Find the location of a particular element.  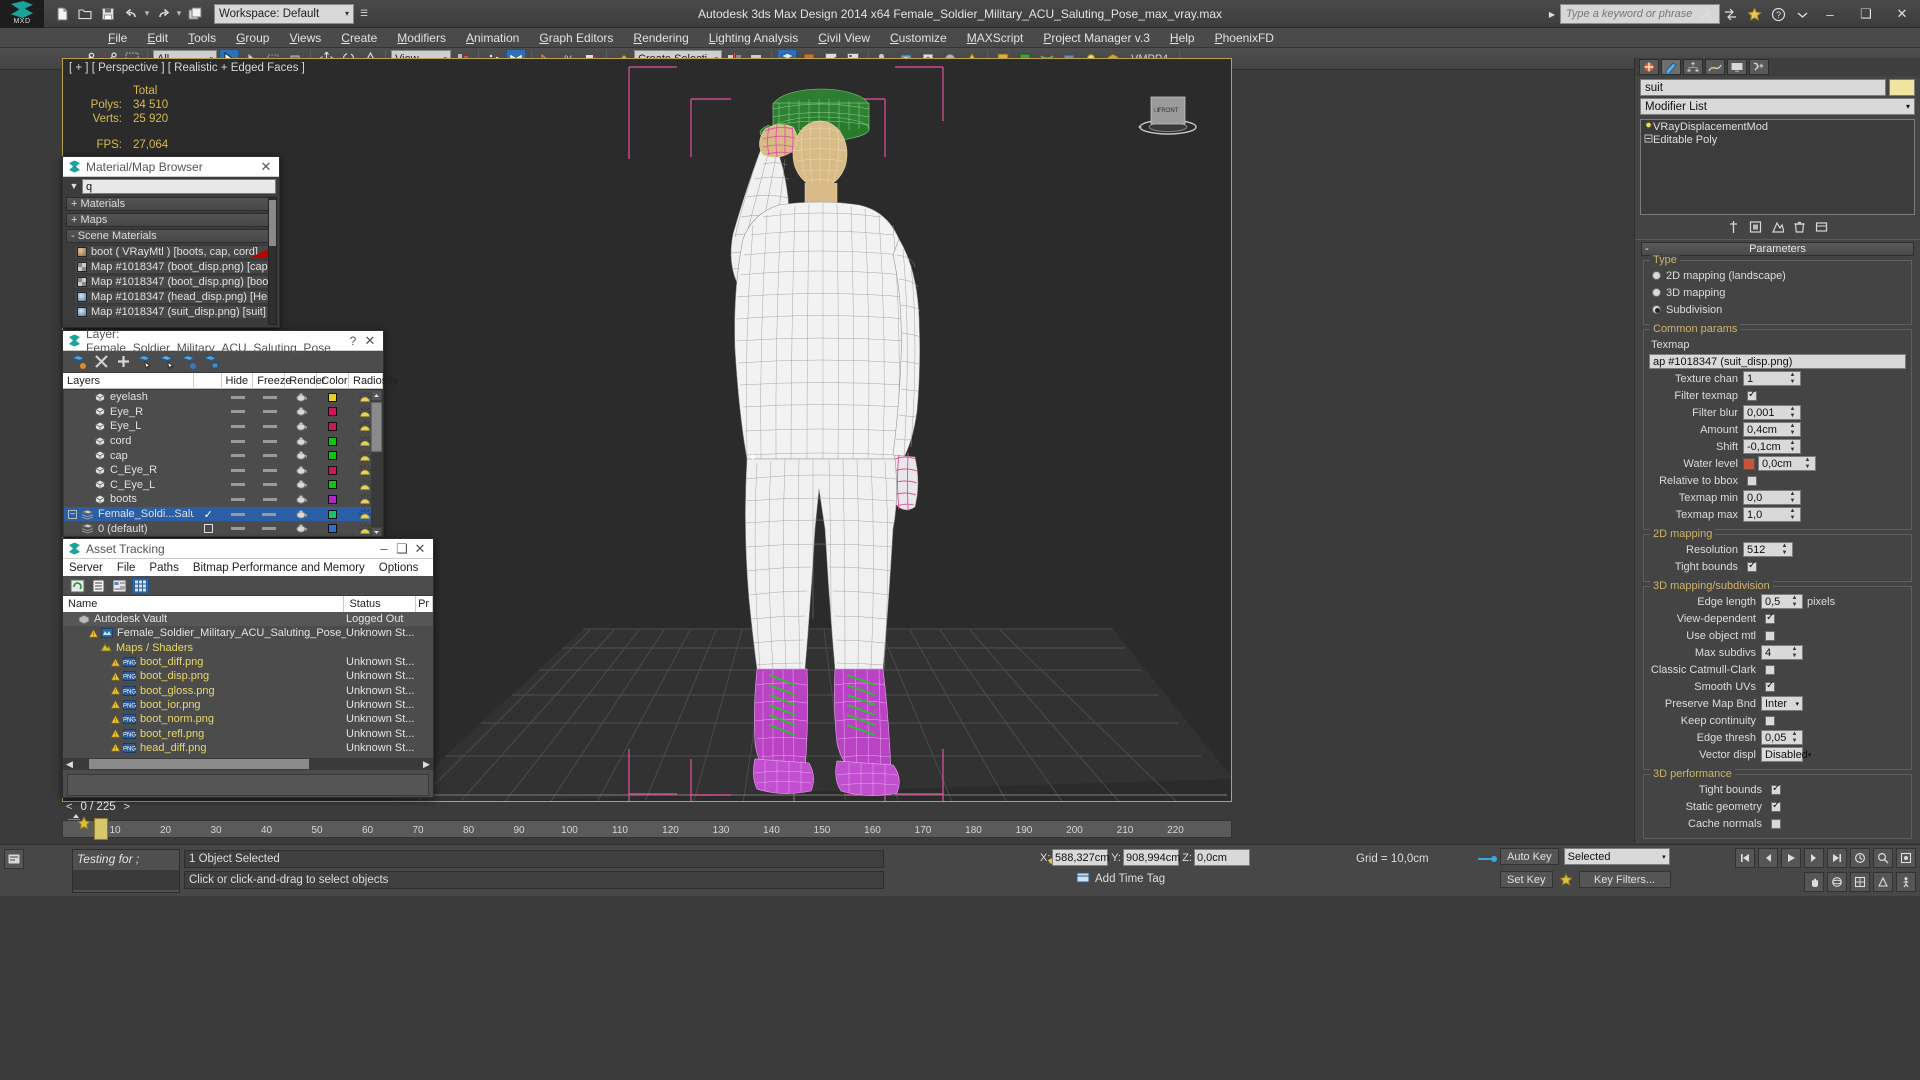

spinner-texmap-max: 1,0 ▲ ▼ is located at coordinates (1772, 514).